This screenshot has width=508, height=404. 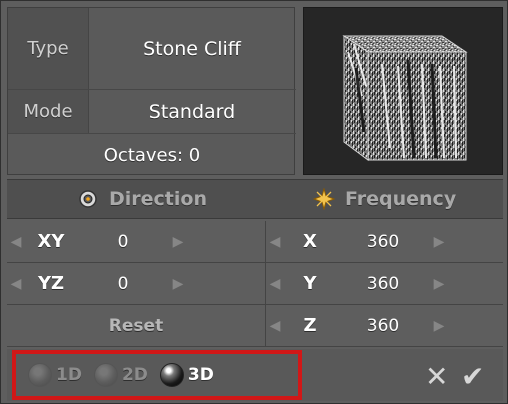 I want to click on mode-value: Standard, so click(x=192, y=111).